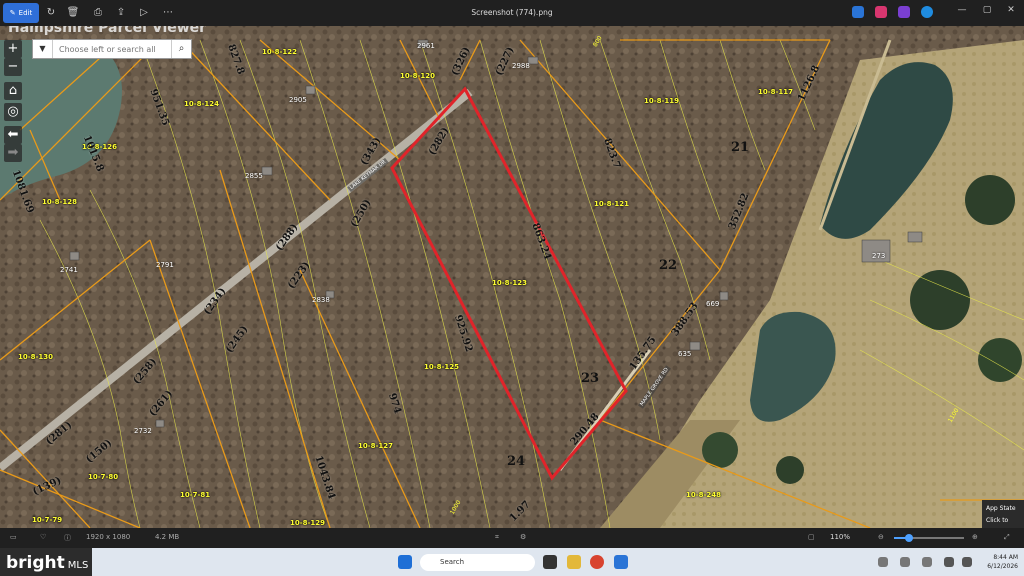 The width and height of the screenshot is (1024, 576). Describe the element at coordinates (703, 495) in the screenshot. I see `parcel-label: 10-8-248` at that location.